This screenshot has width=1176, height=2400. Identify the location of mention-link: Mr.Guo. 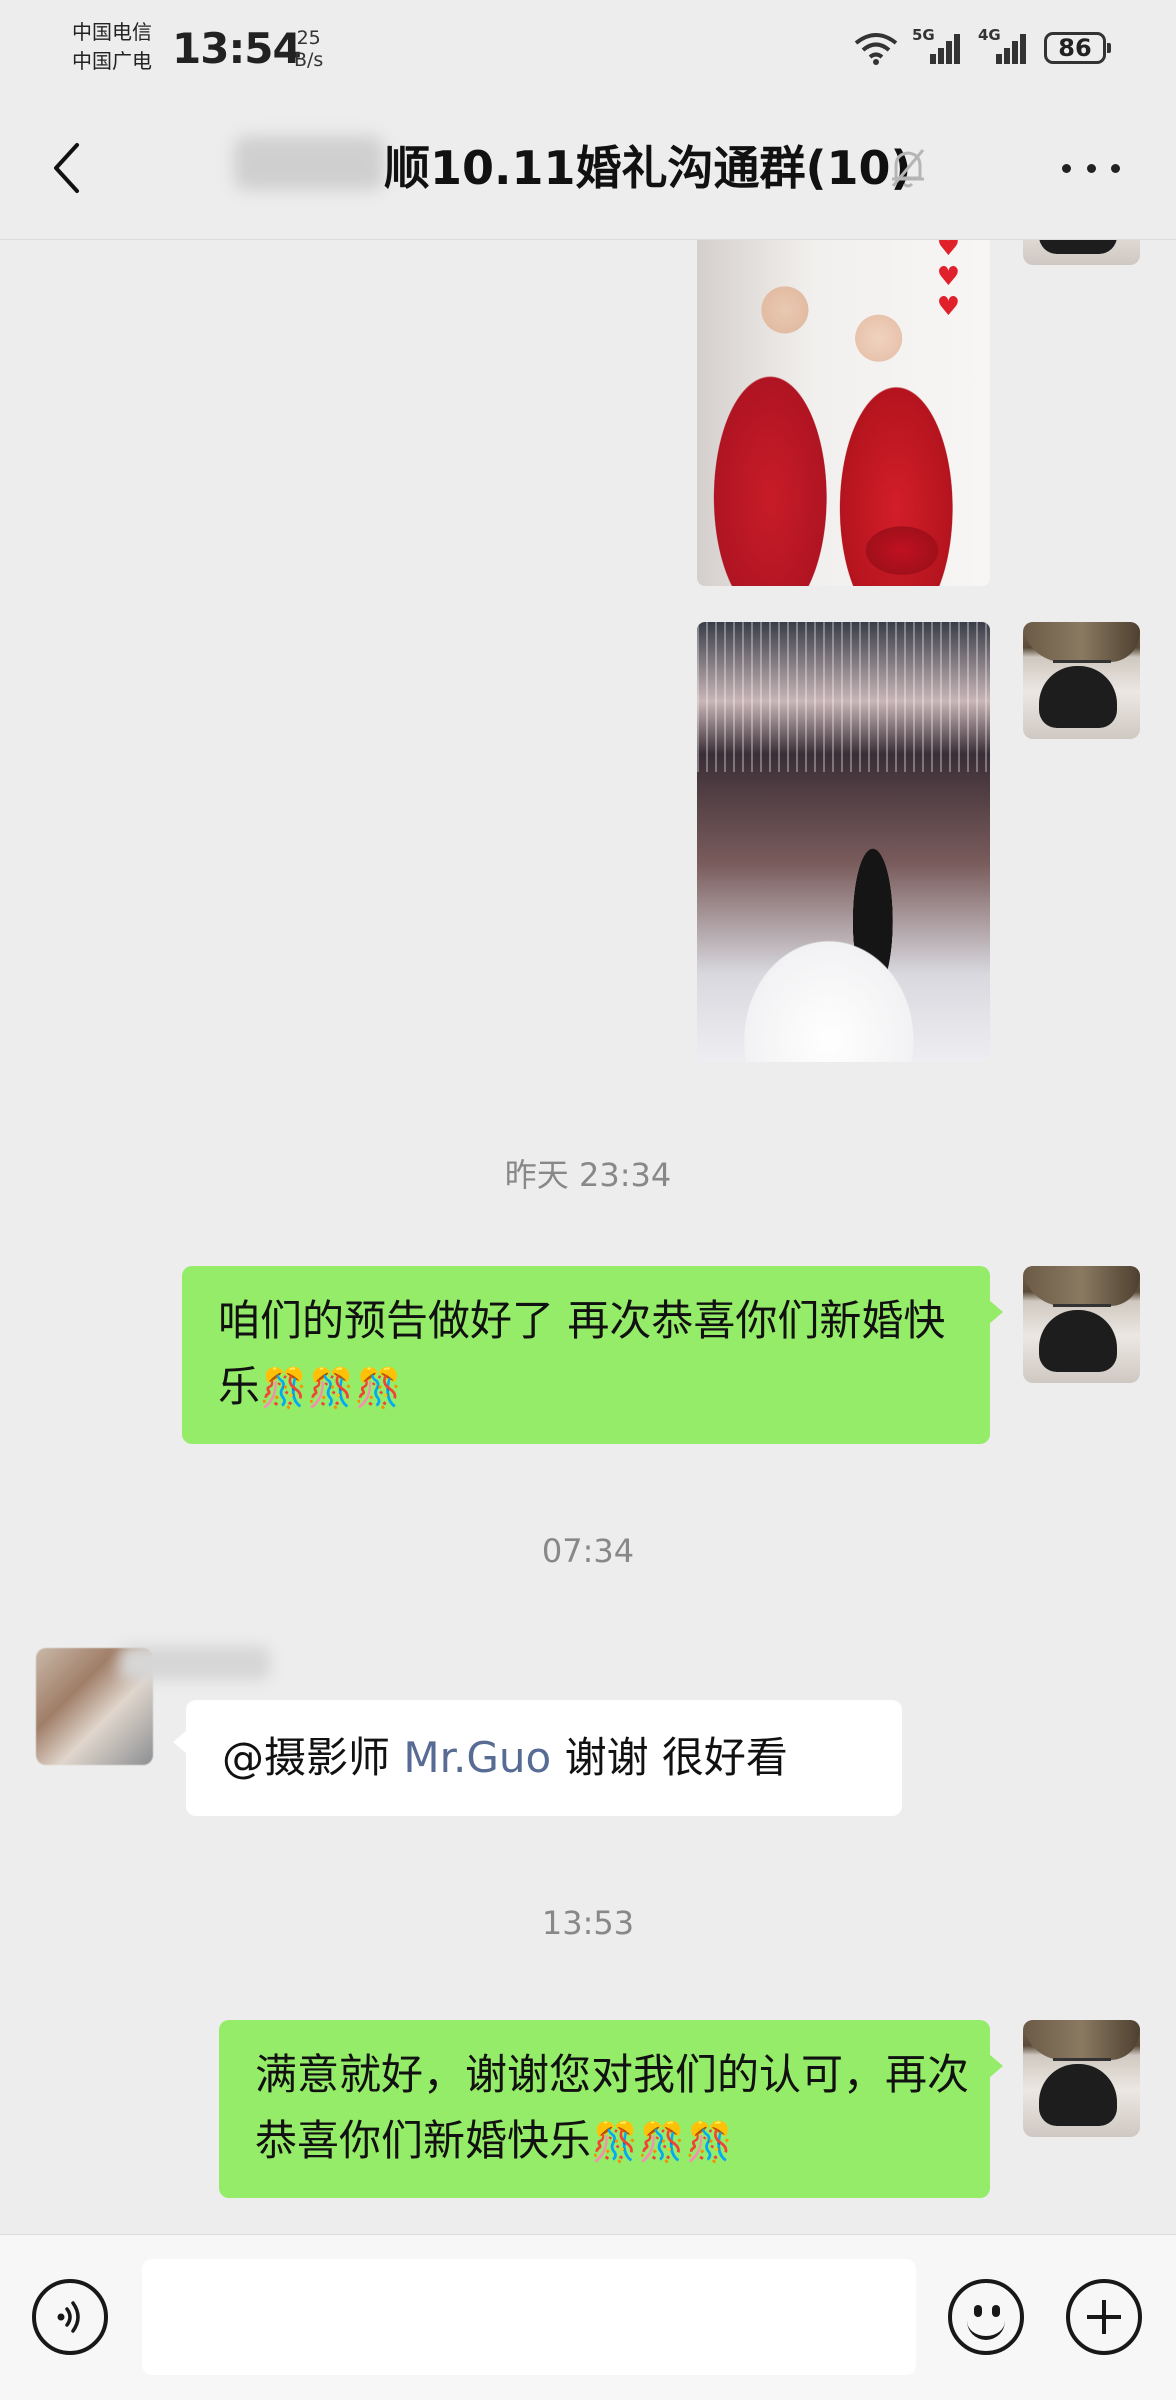
(477, 1757).